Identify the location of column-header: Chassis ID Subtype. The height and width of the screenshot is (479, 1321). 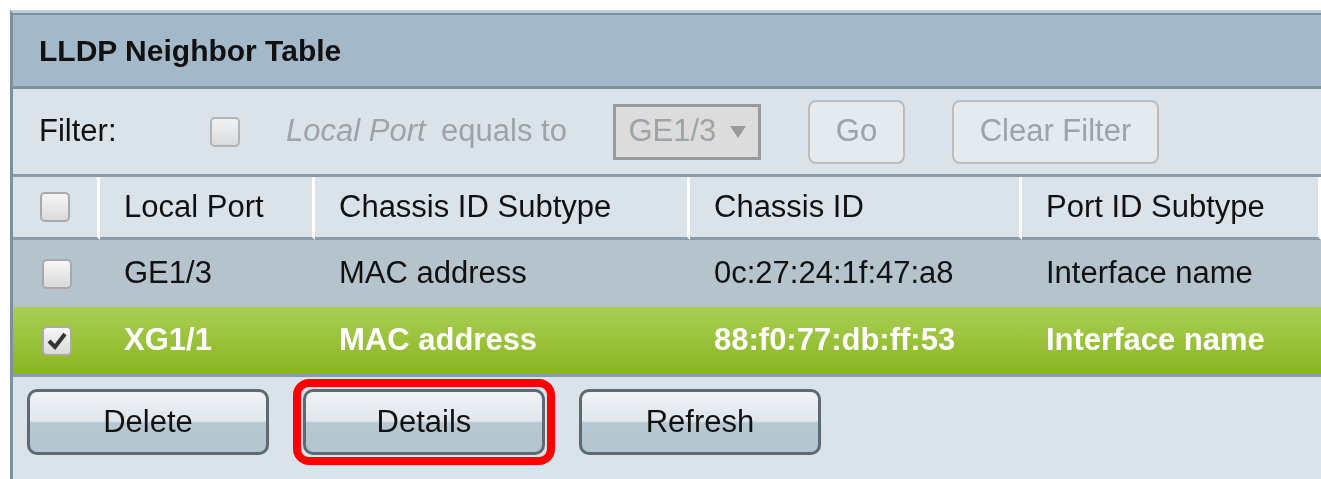
(502, 208).